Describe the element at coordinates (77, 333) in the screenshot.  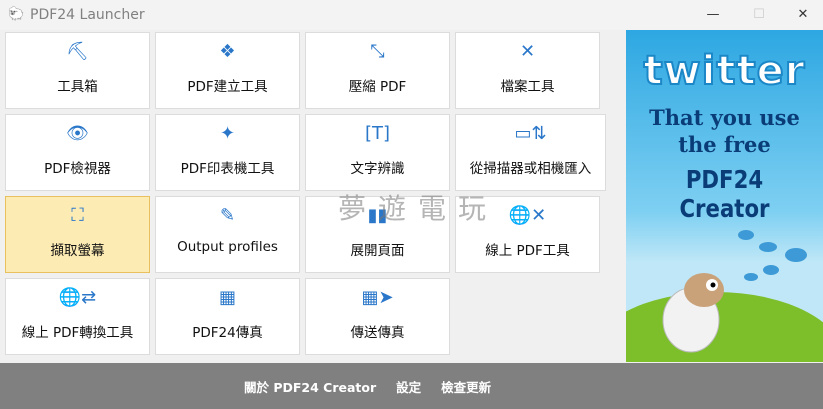
I see `tile-label: 線上 PDF轉換工具` at that location.